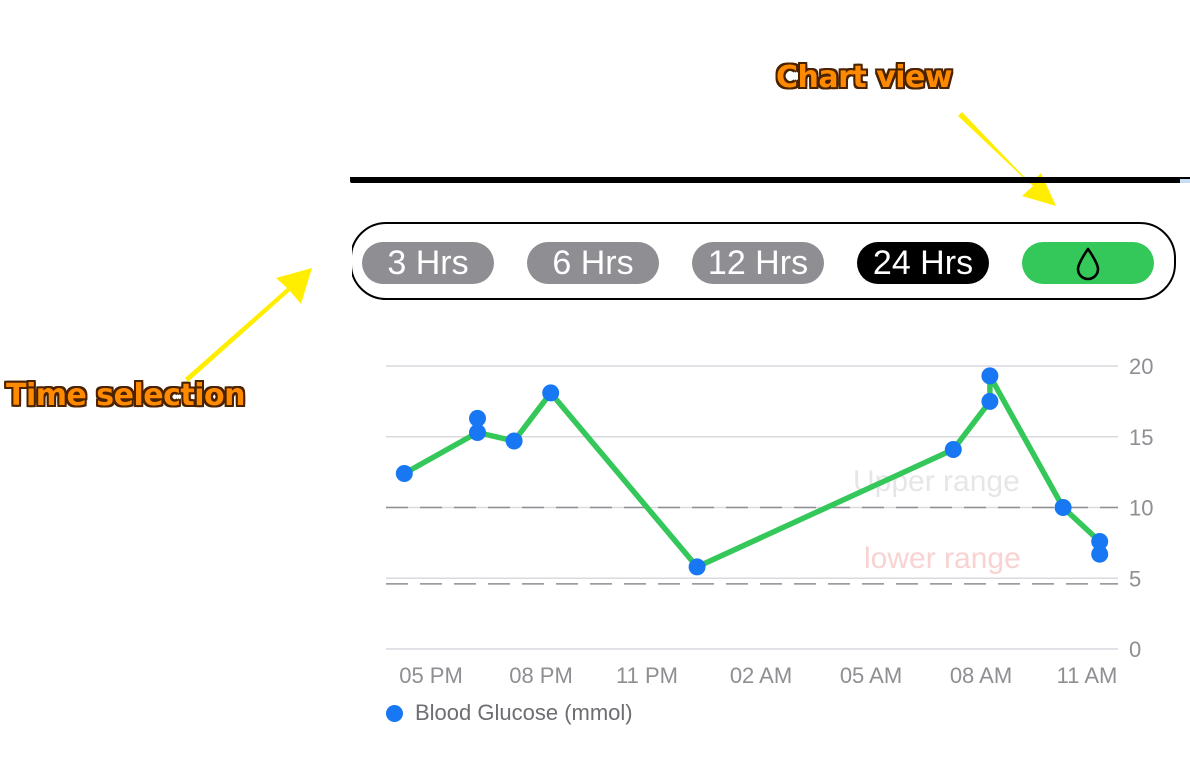 The image size is (1190, 770). I want to click on x-tick-label: 11 AM, so click(1087, 675).